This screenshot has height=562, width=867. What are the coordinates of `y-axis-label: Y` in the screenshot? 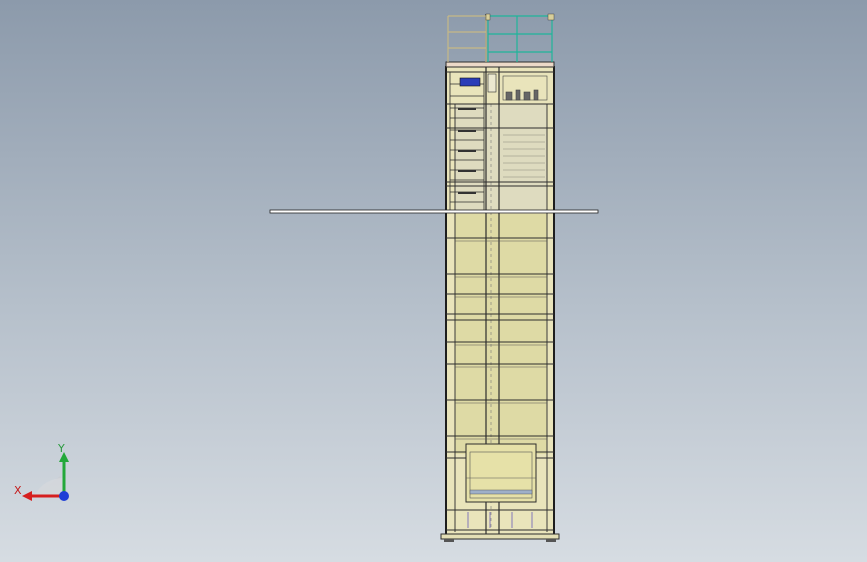 It's located at (61, 448).